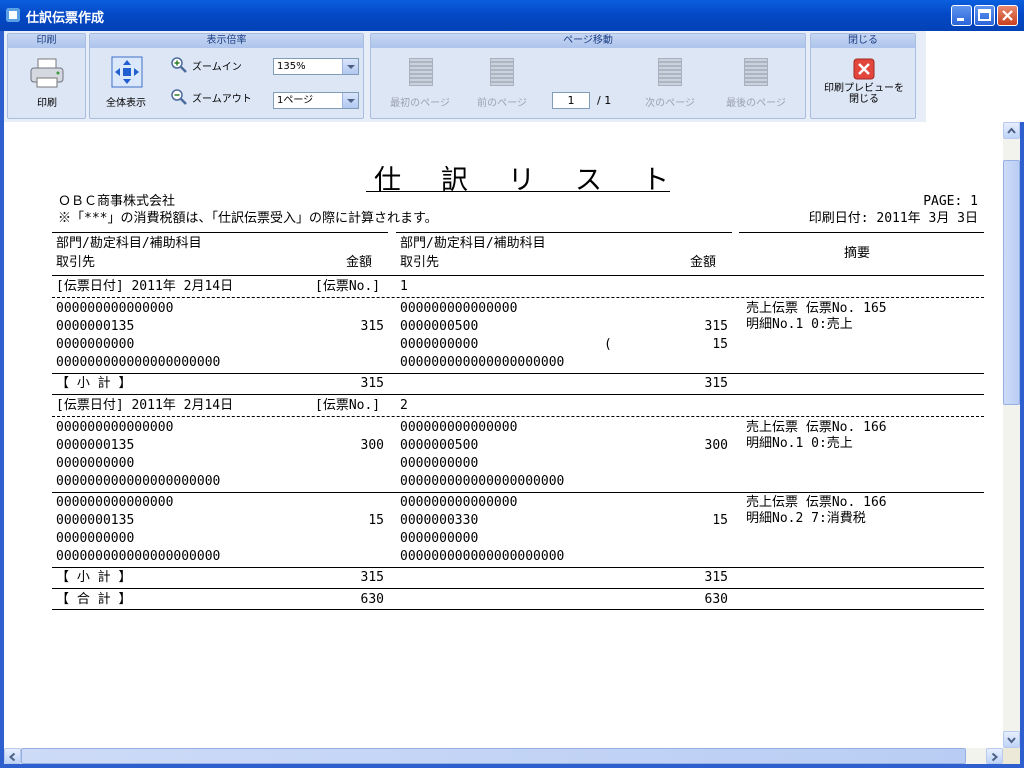 The width and height of the screenshot is (1024, 768). I want to click on voucher-date: [伝票日付] 2011年 2月14日, so click(145, 286).